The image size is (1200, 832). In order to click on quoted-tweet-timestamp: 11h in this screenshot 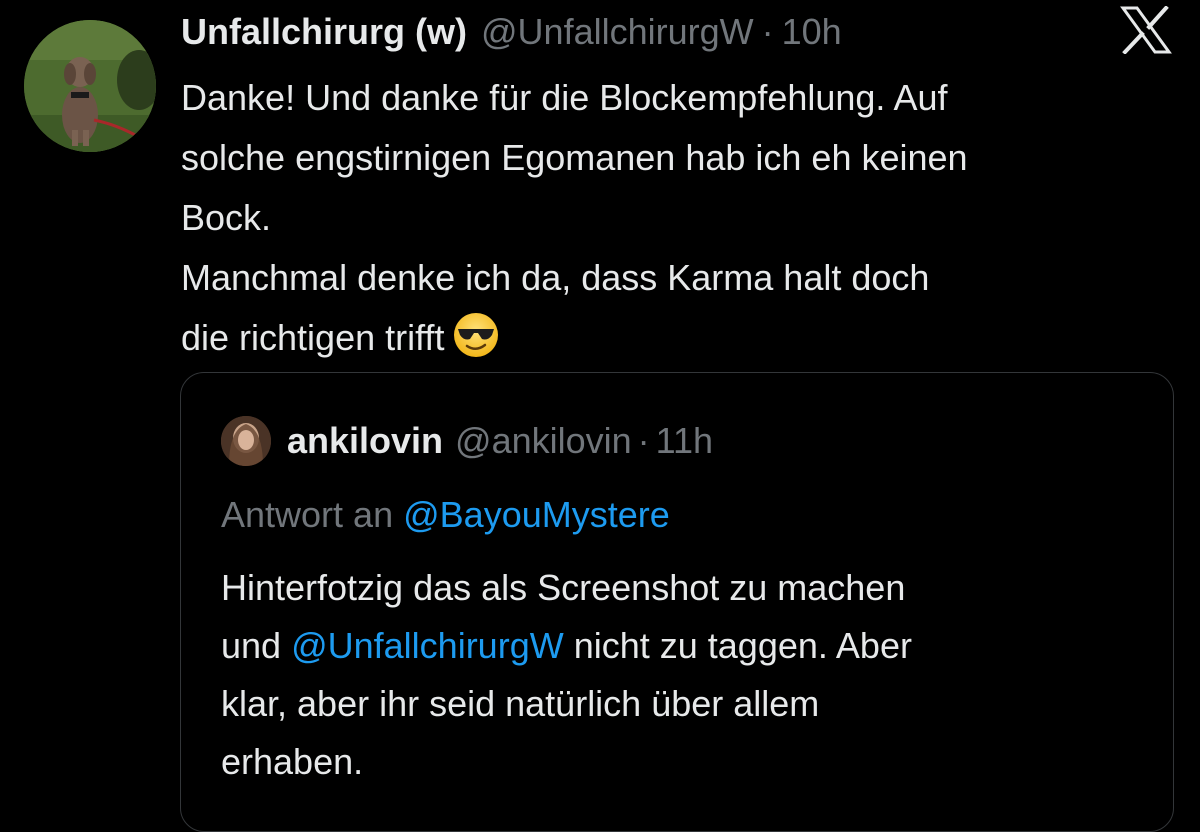, I will do `click(684, 441)`.